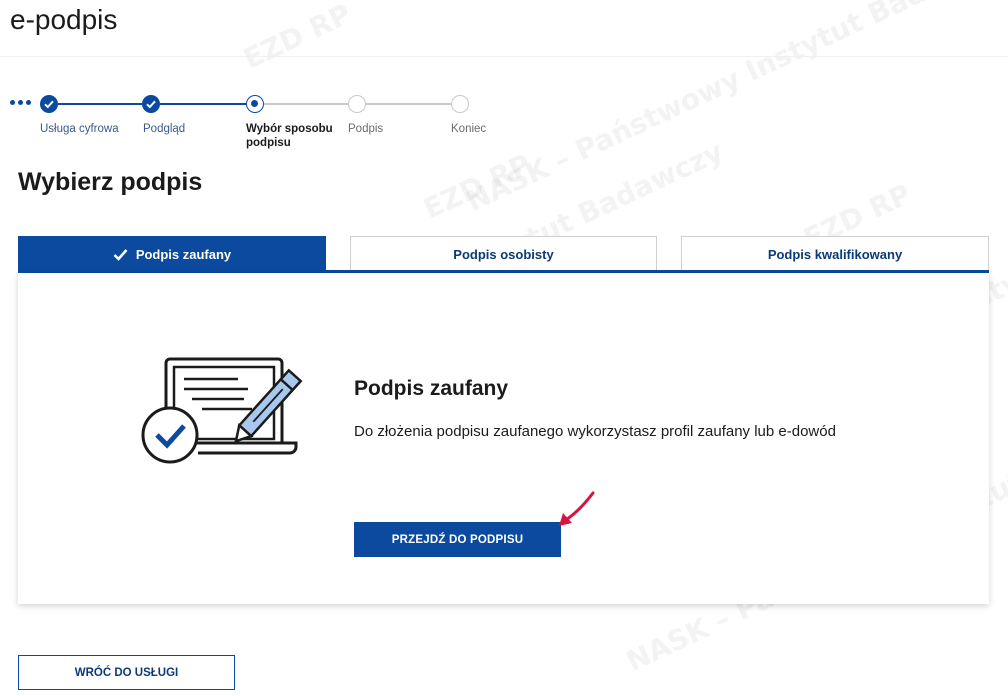  What do you see at coordinates (504, 56) in the screenshot?
I see `title-divider` at bounding box center [504, 56].